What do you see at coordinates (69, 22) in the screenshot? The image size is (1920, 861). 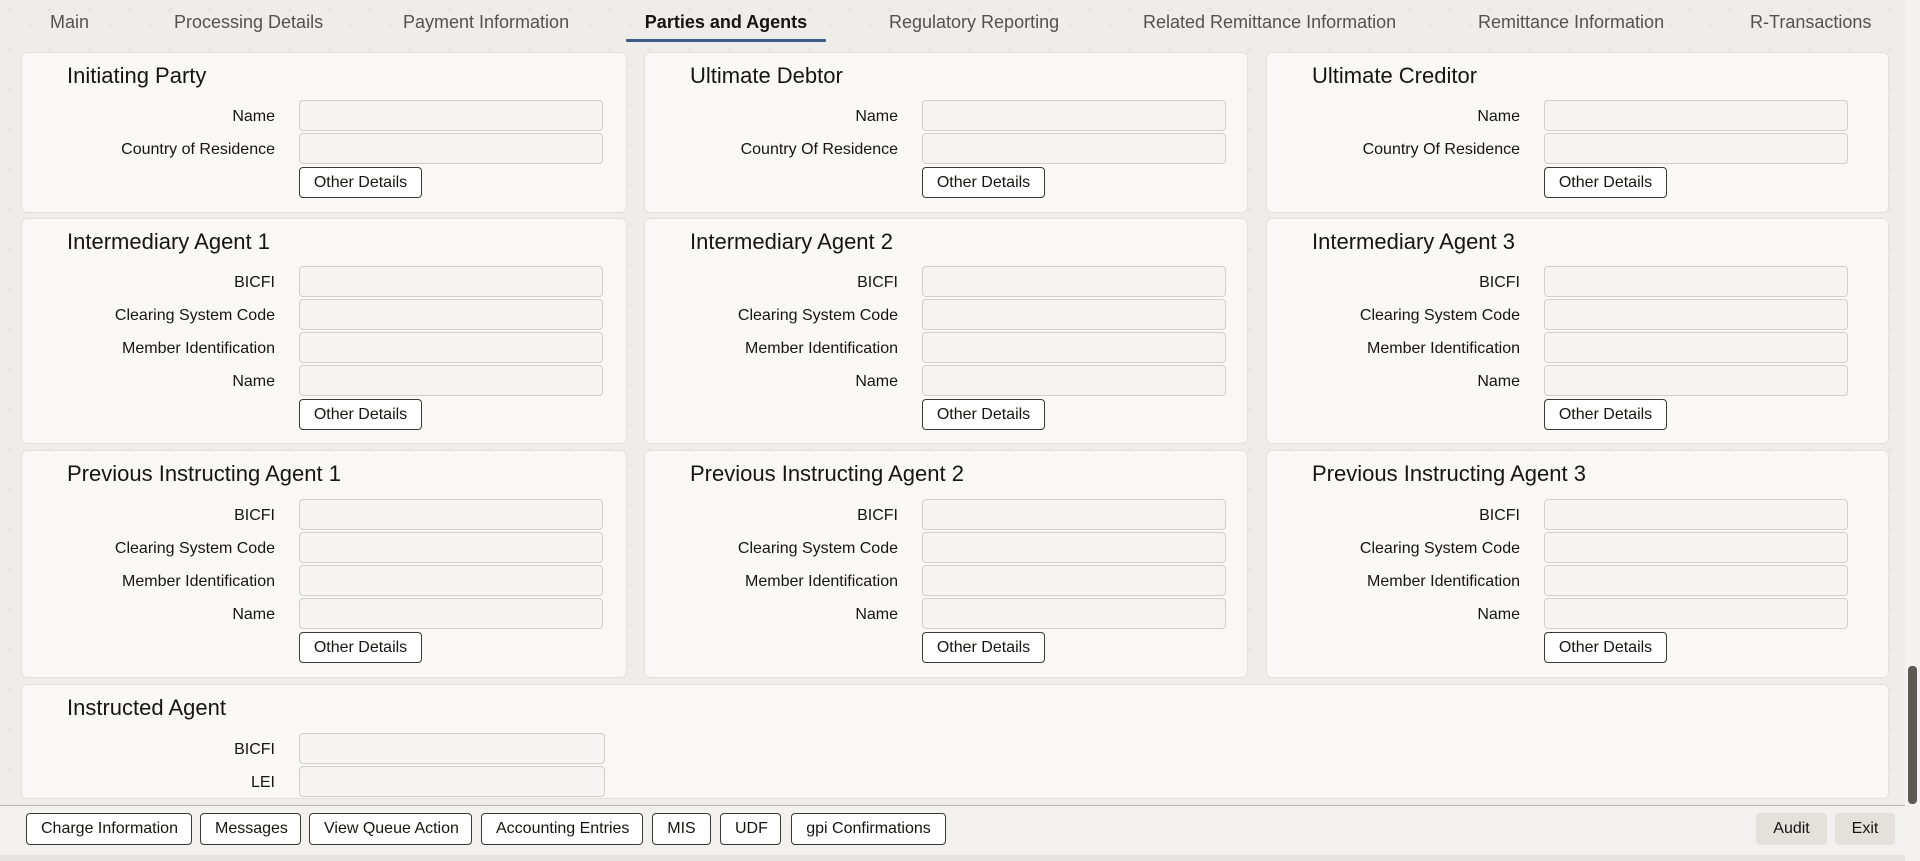 I see `tab-main: Main` at bounding box center [69, 22].